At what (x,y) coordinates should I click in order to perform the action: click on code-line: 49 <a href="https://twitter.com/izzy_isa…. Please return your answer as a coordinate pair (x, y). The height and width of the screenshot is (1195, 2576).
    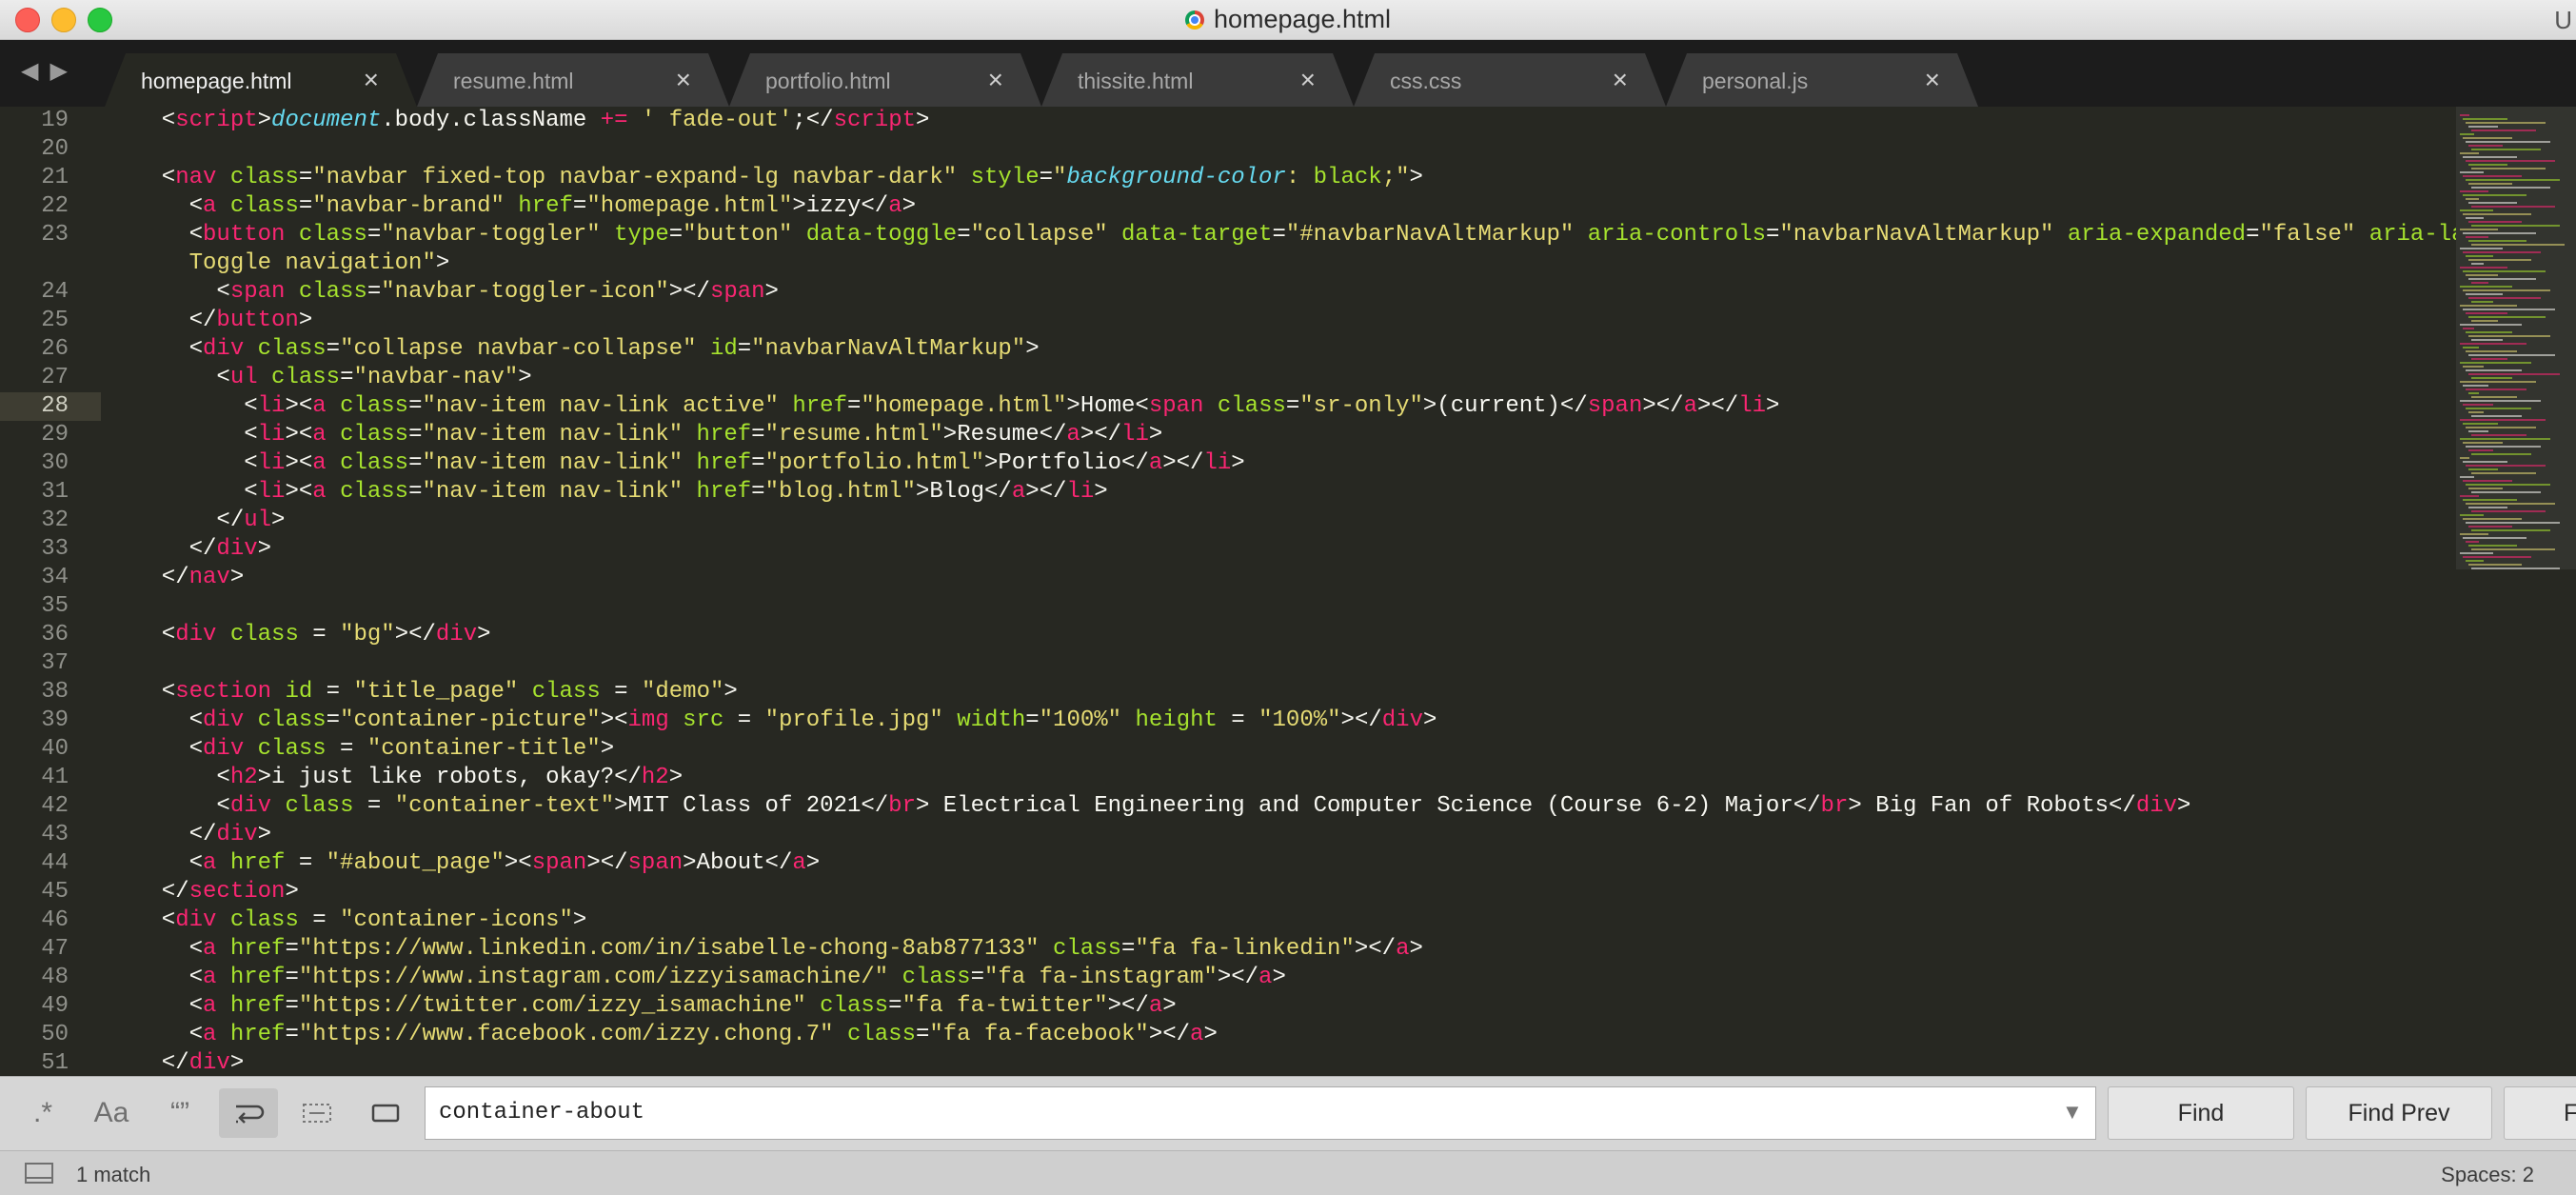
    Looking at the image, I should click on (1228, 1006).